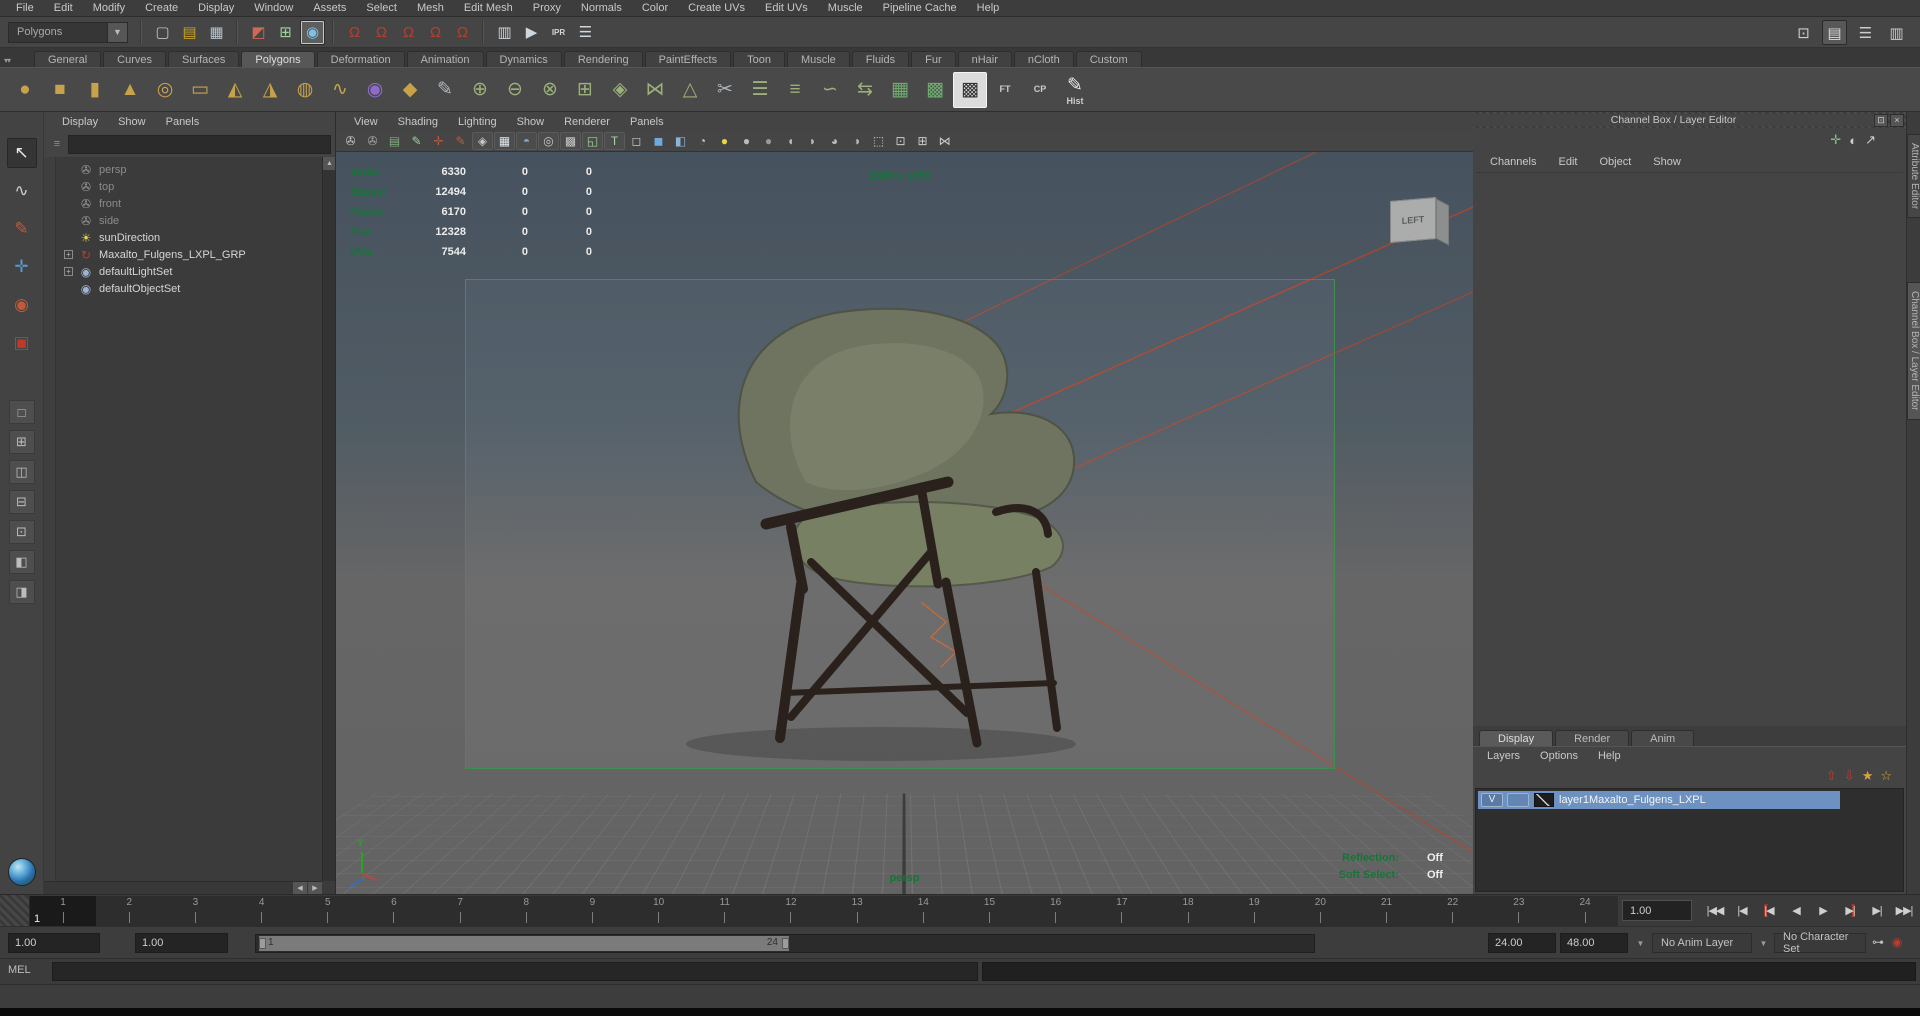 This screenshot has width=1920, height=1016. Describe the element at coordinates (988, 8) in the screenshot. I see `menu-item: Help` at that location.